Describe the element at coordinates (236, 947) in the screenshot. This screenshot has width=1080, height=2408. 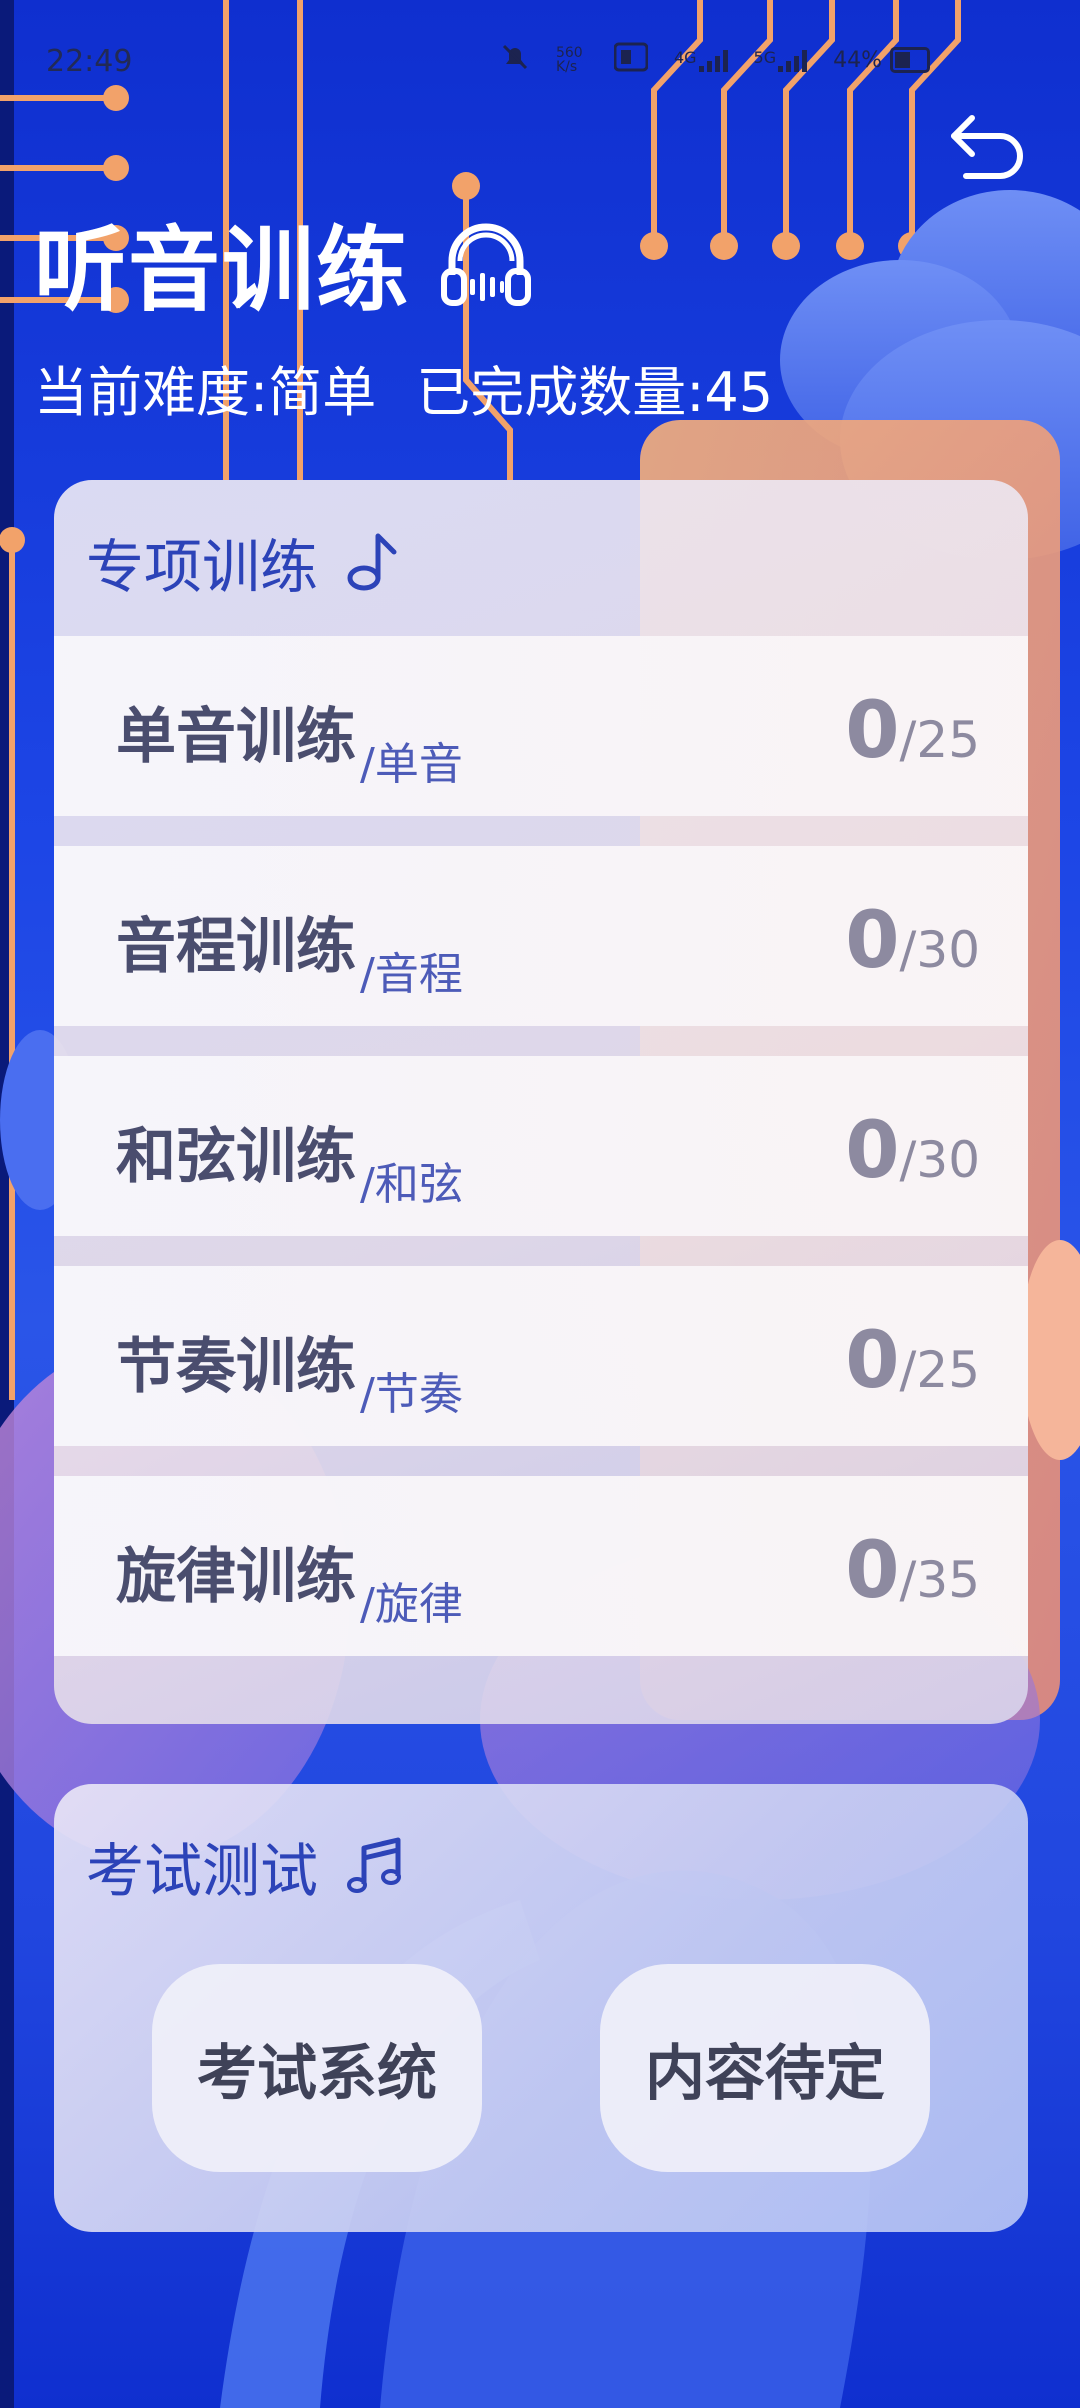
I see `training-item-label: 音程训练` at that location.